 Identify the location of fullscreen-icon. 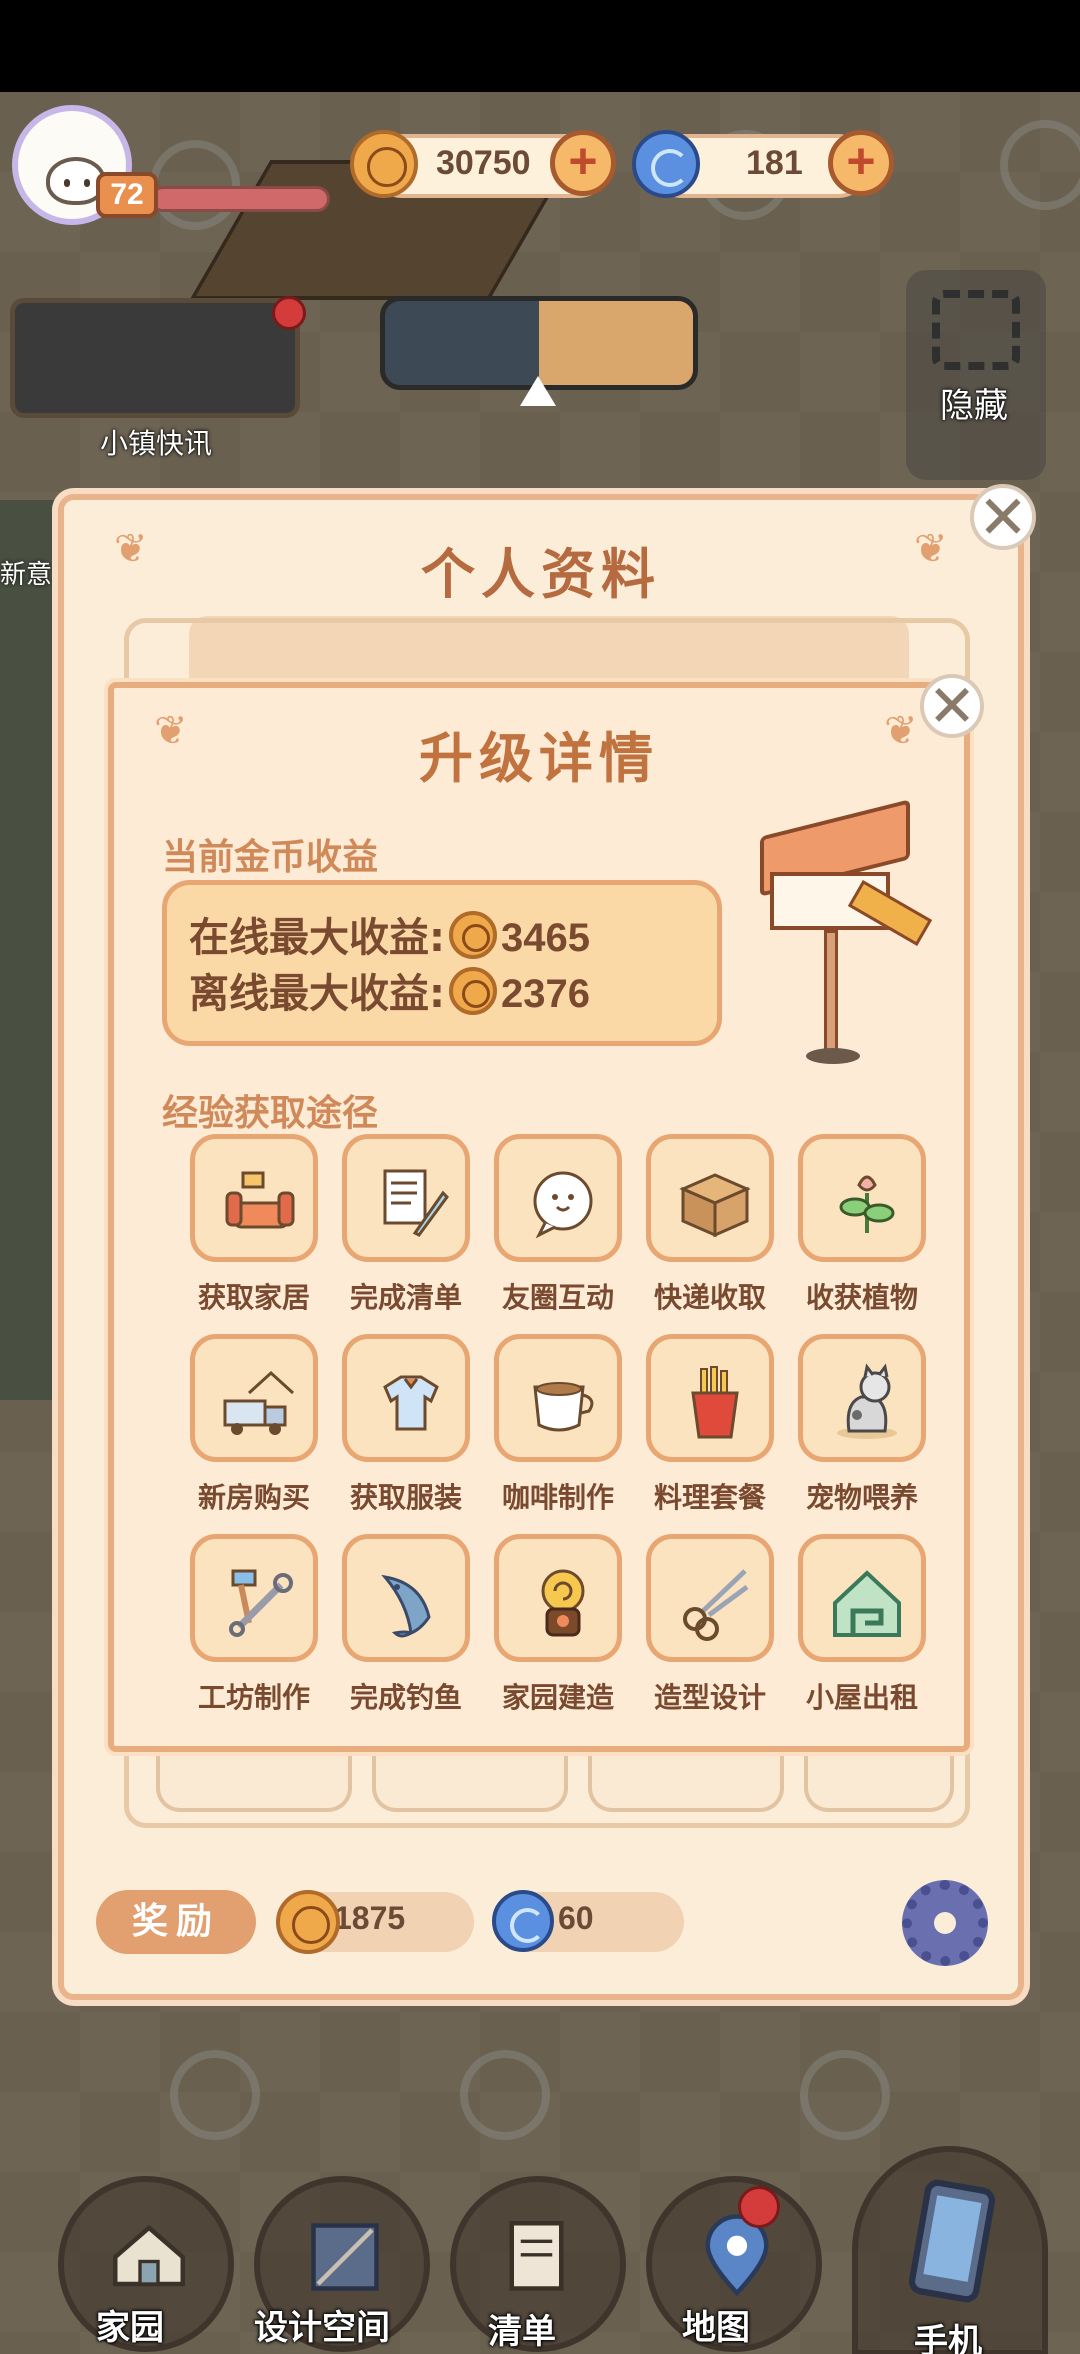
(976, 330).